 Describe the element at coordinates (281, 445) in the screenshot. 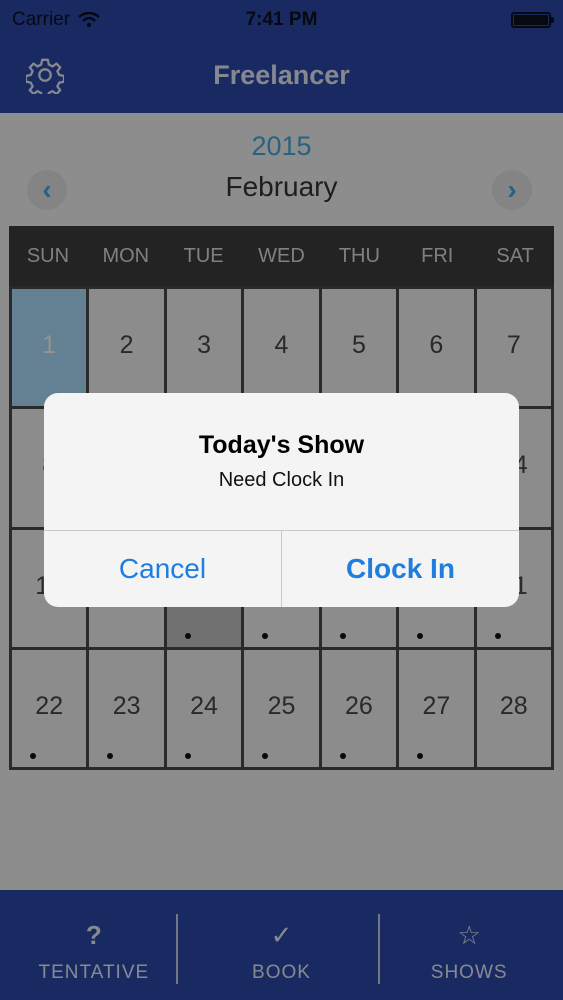

I see `alert-title: Today's Show` at that location.